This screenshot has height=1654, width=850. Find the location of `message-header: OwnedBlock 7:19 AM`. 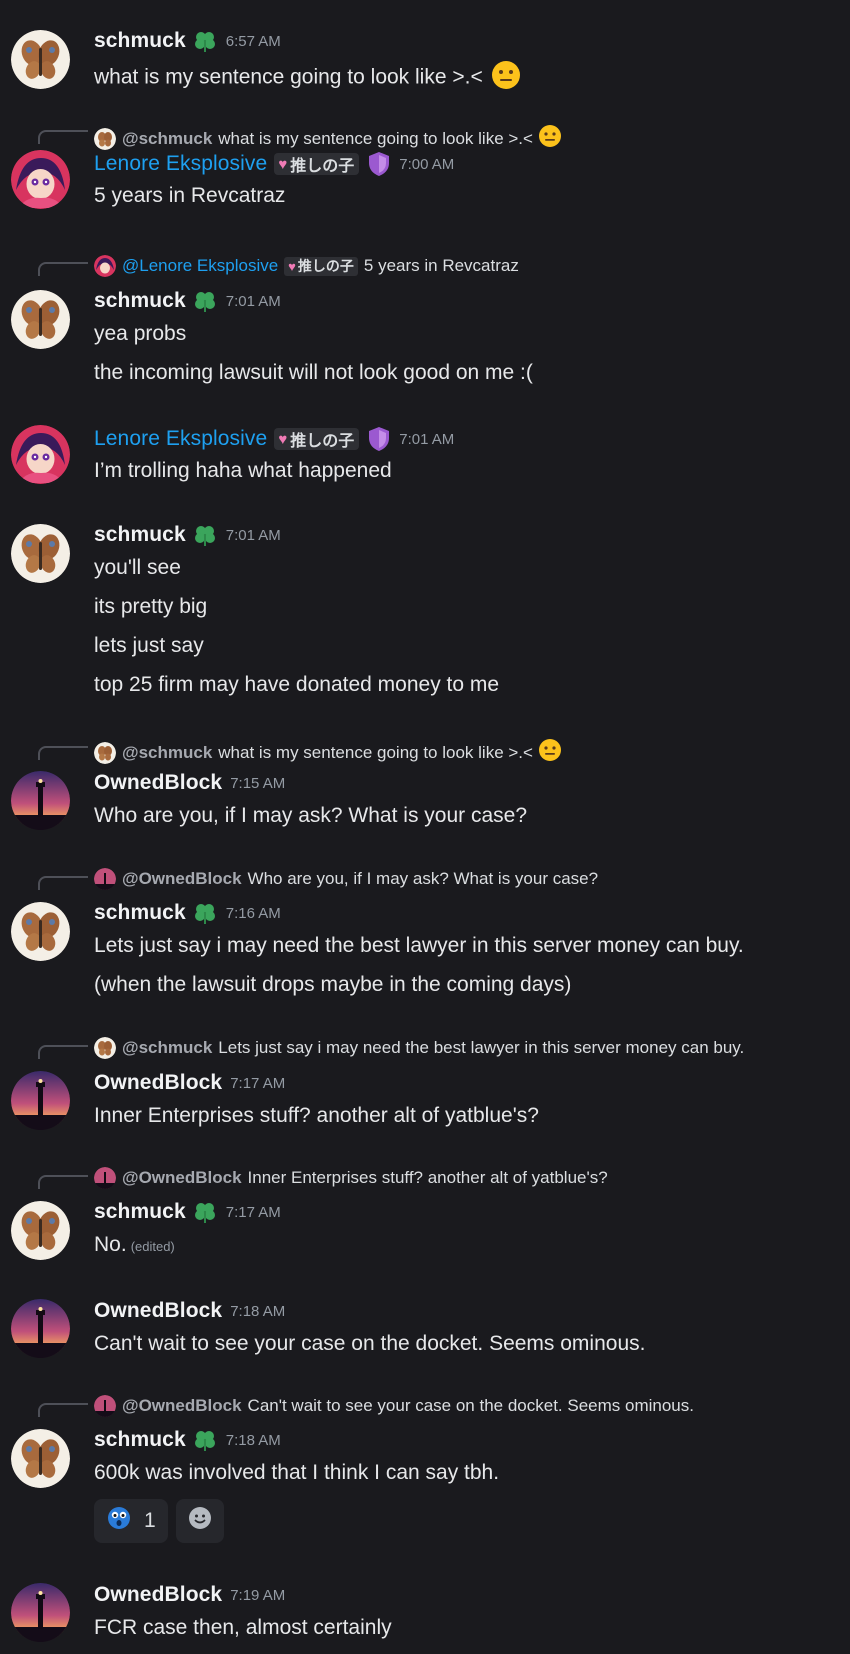

message-header: OwnedBlock 7:19 AM is located at coordinates (189, 1595).